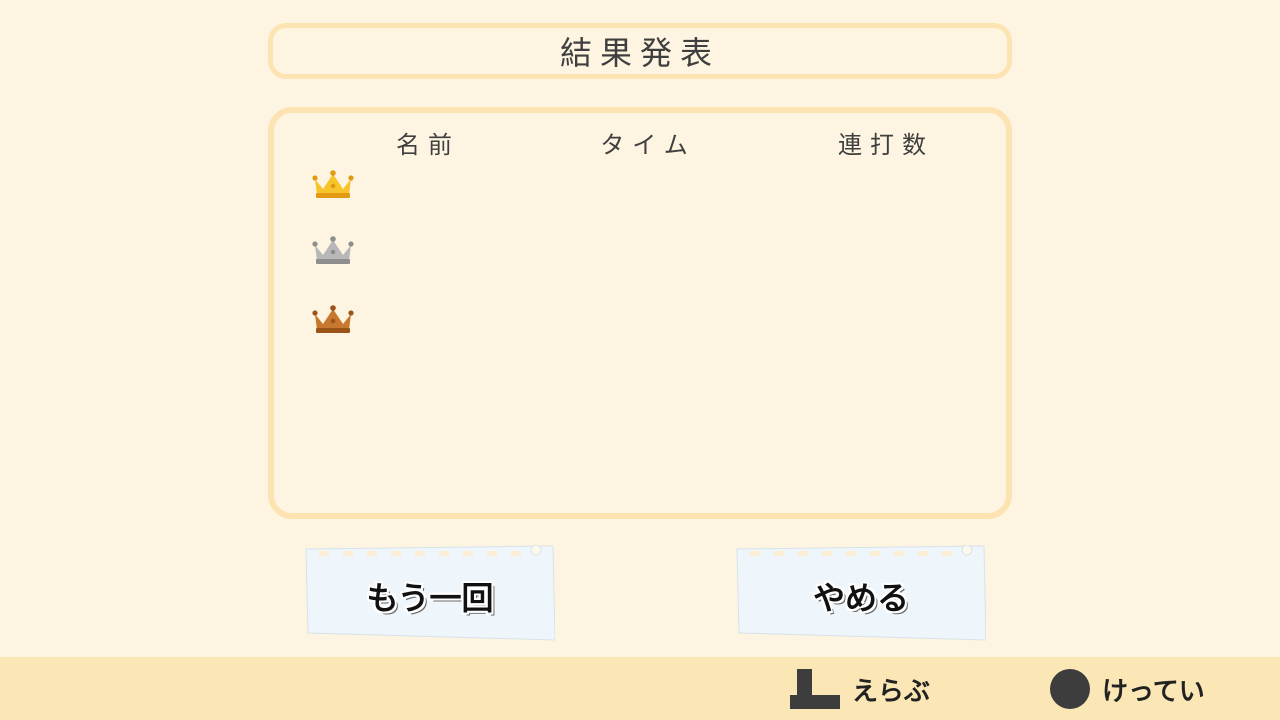 The image size is (1280, 720). What do you see at coordinates (891, 691) in the screenshot?
I see `select-hint-label: えらぶ` at bounding box center [891, 691].